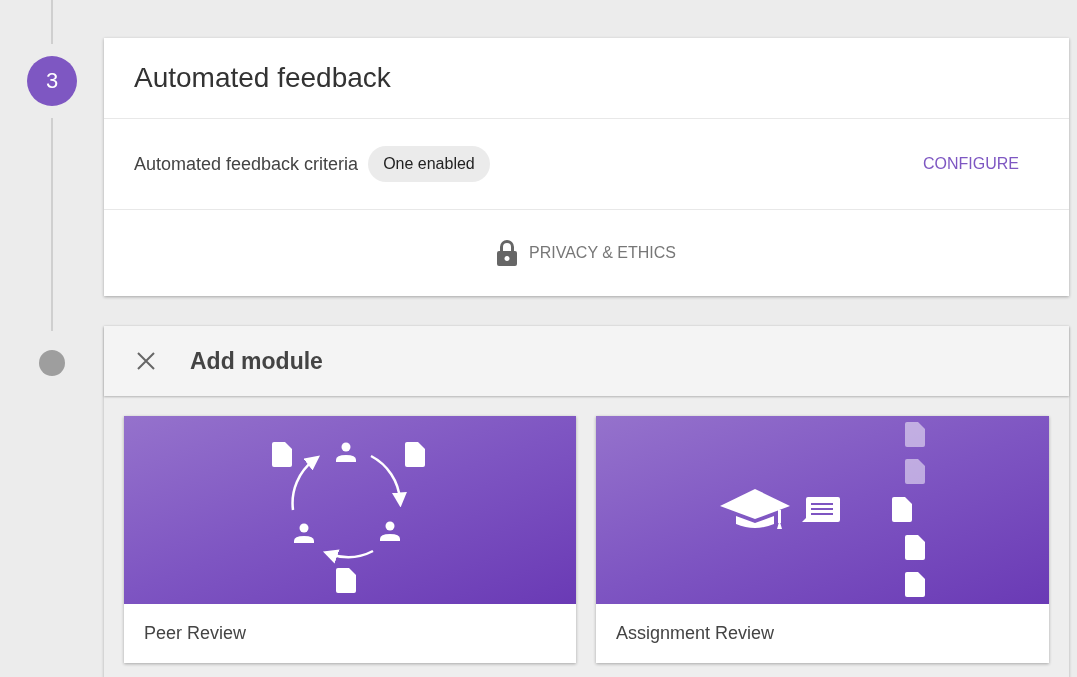 This screenshot has height=677, width=1077. I want to click on module-title: Peer Review, so click(195, 633).